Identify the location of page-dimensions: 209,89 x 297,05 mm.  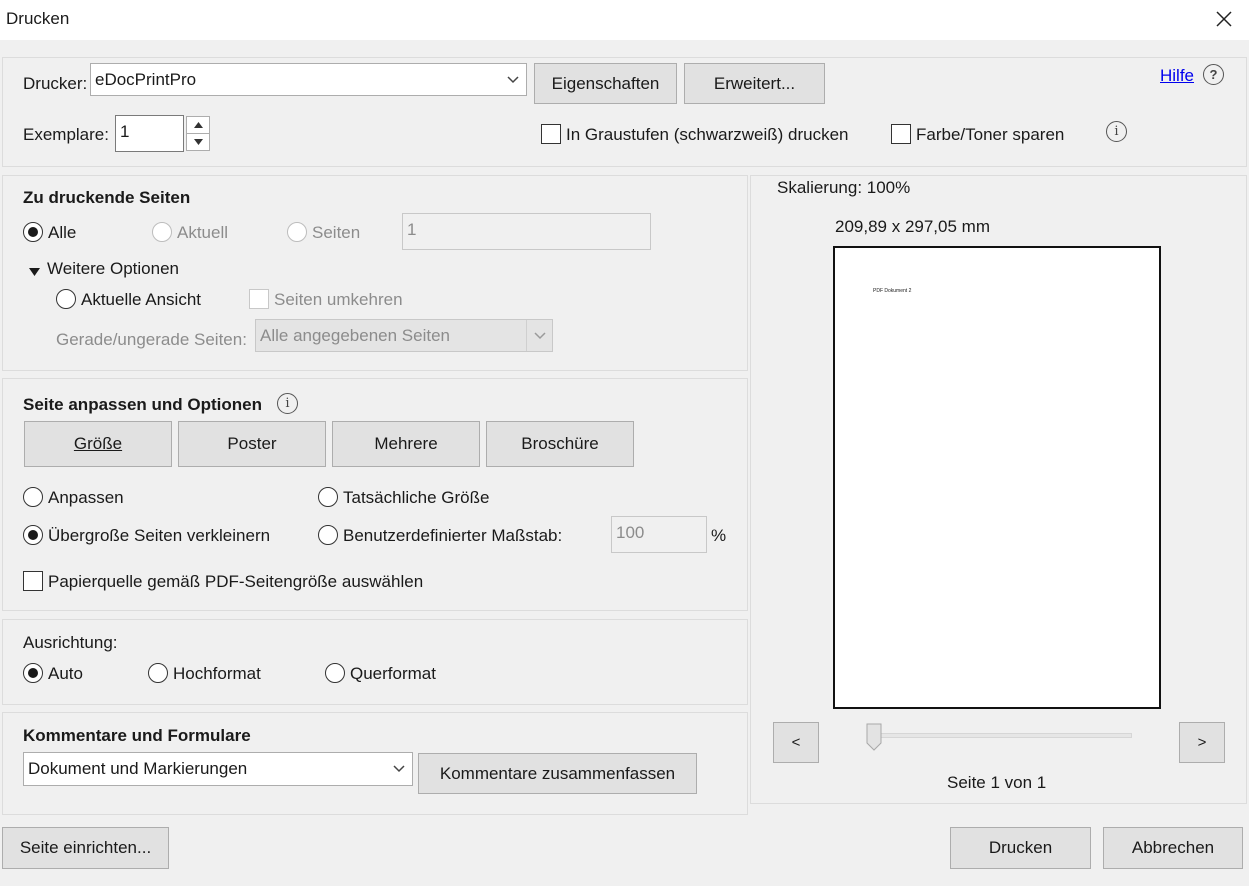
(912, 226).